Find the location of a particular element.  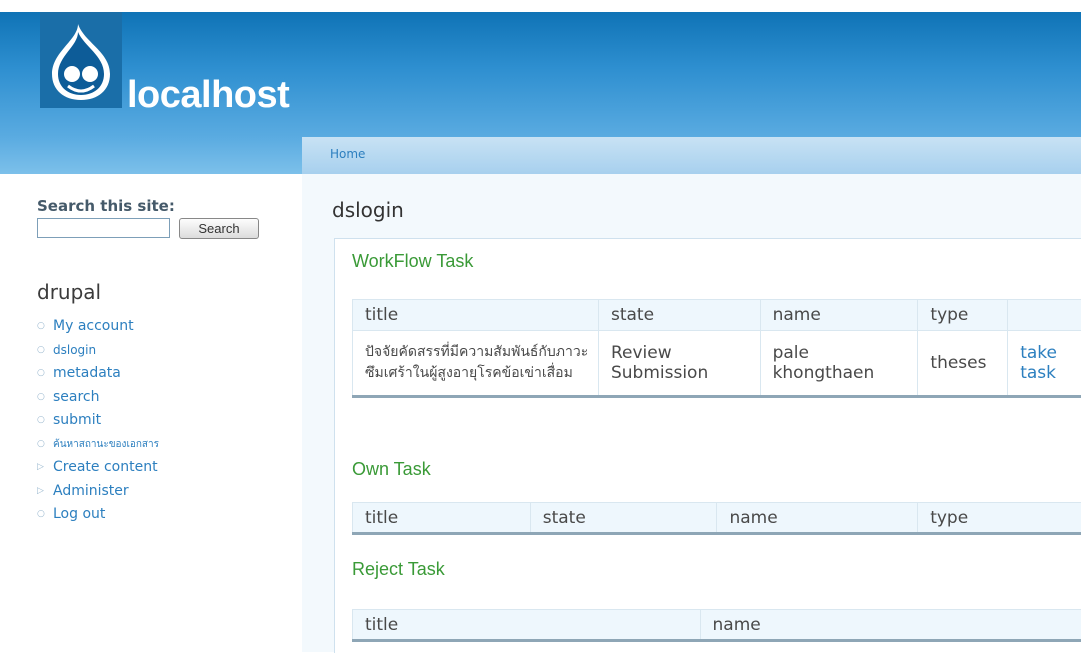

menu-item-log-out: ○Log out is located at coordinates (98, 515).